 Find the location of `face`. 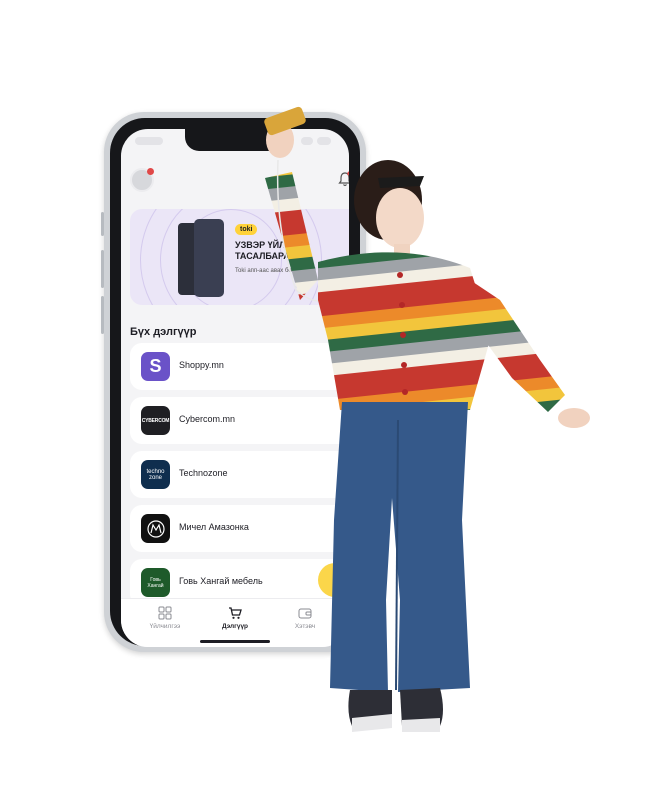

face is located at coordinates (400, 218).